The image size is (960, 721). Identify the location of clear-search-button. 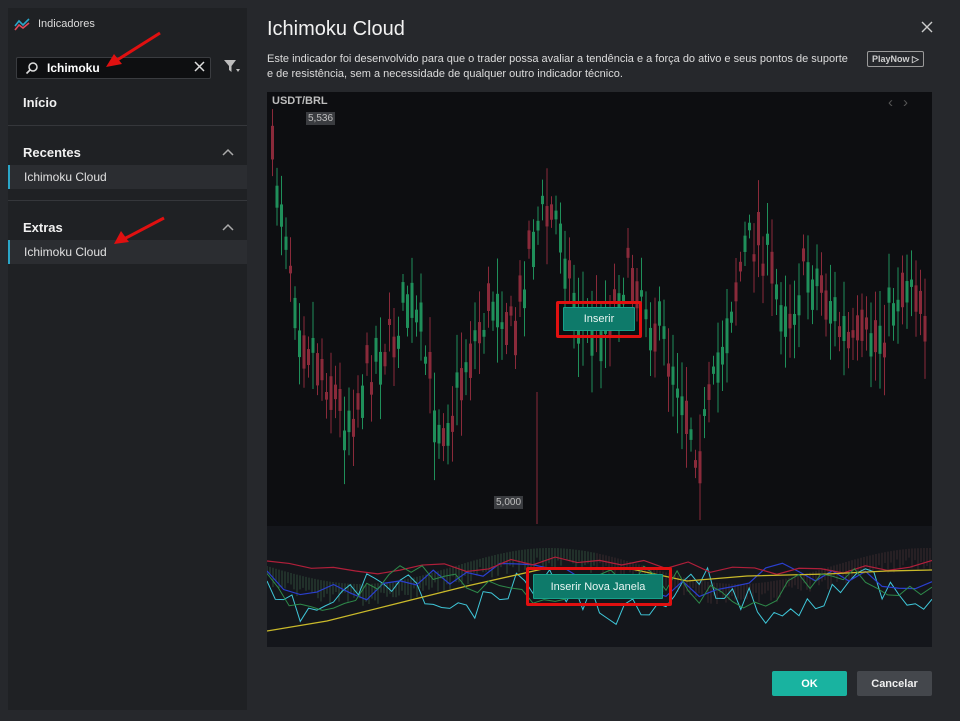
(199, 67).